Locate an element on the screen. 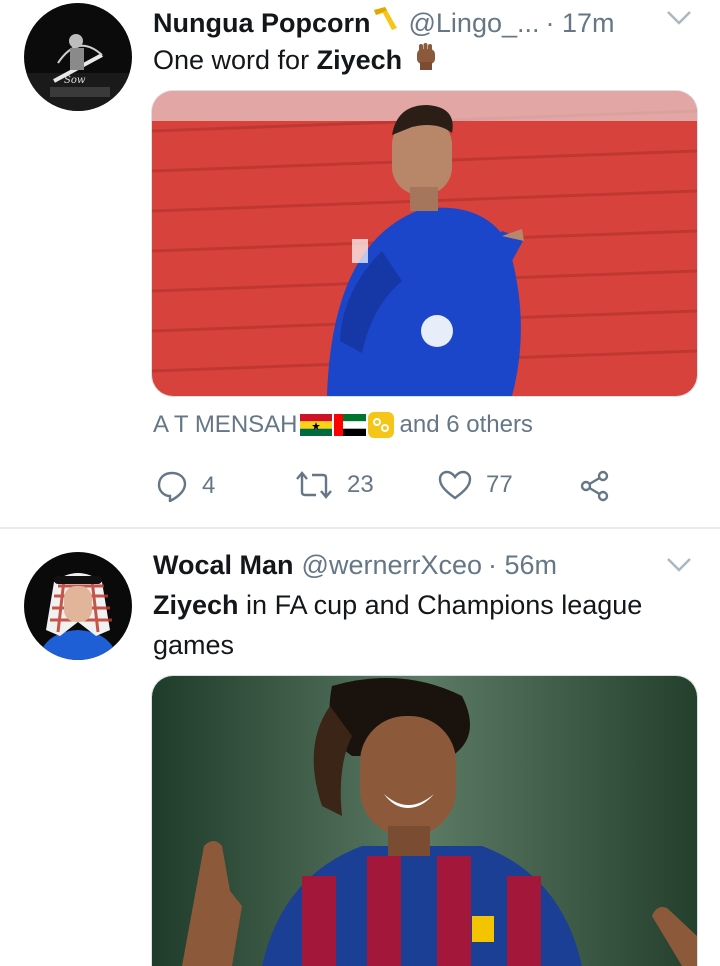  tweet-actions: 4 23 77 is located at coordinates (360, 490).